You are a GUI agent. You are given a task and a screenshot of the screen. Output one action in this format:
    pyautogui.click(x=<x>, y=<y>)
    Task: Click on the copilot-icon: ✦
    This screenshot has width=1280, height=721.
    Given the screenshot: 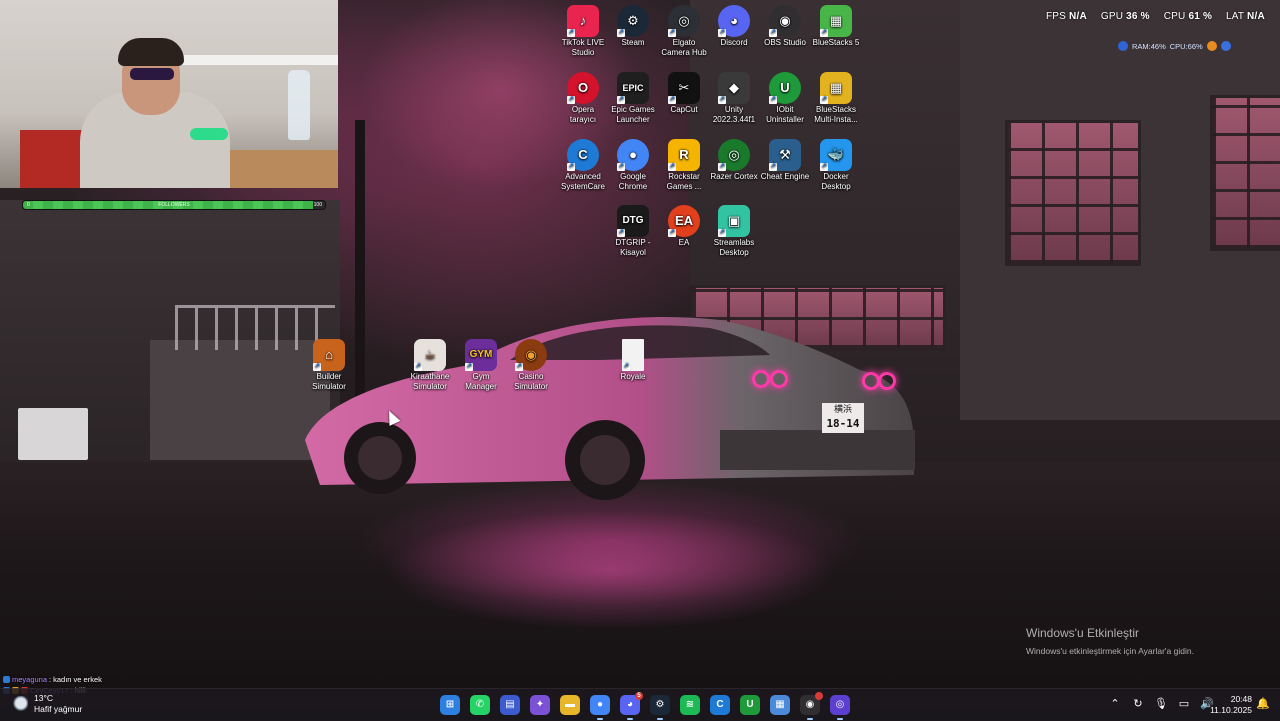 What is the action you would take?
    pyautogui.click(x=540, y=704)
    